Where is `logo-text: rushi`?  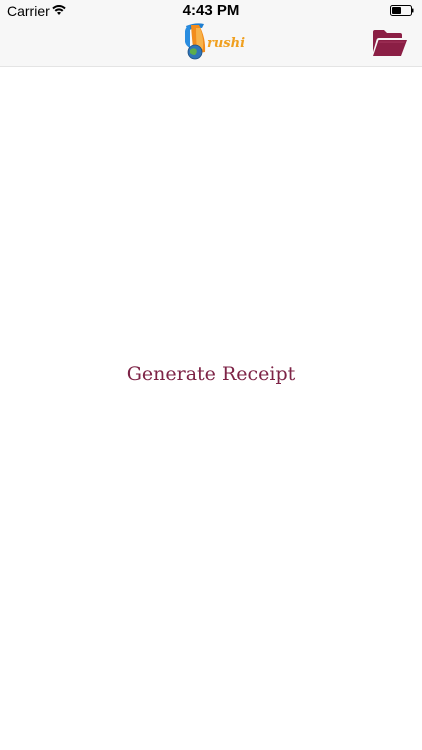 logo-text: rushi is located at coordinates (226, 43).